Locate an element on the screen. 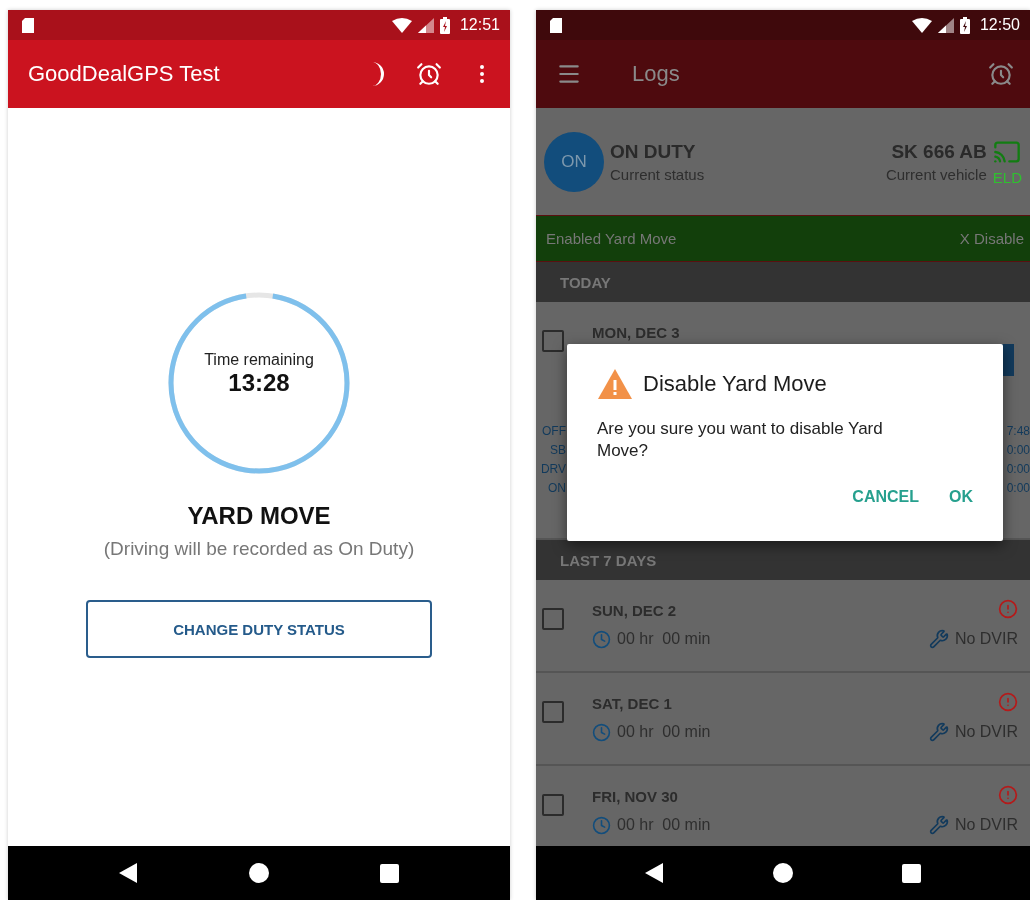 The width and height of the screenshot is (1030, 900). banner-text: Enabled Yard Move is located at coordinates (611, 238).